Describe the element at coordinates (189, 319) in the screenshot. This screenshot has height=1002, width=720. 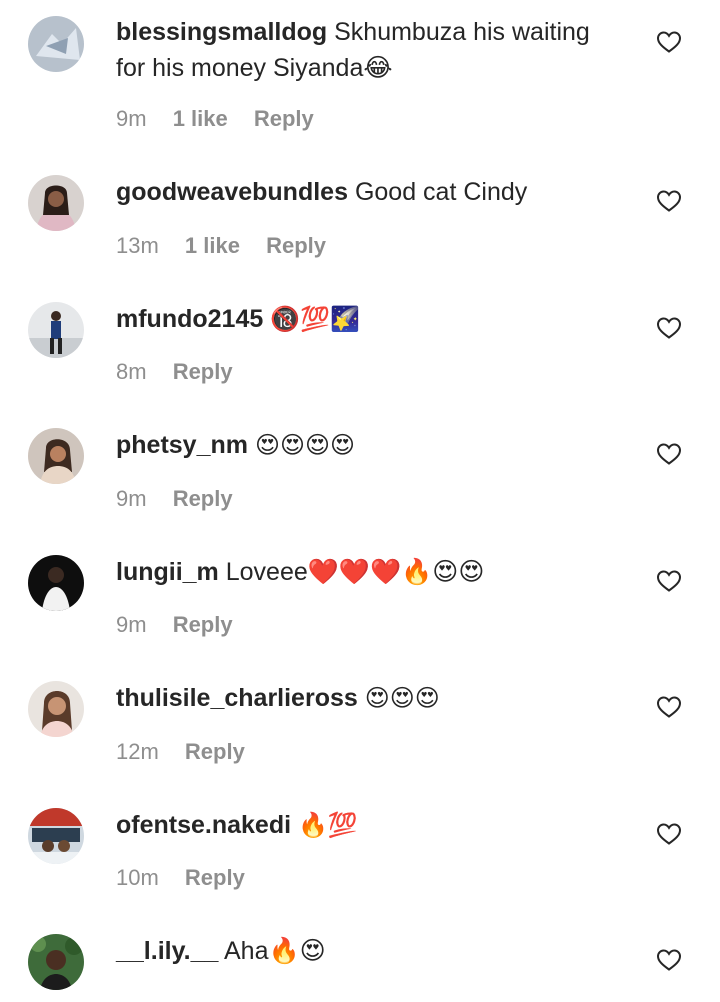
I see `comment-username: mfundo2145` at that location.